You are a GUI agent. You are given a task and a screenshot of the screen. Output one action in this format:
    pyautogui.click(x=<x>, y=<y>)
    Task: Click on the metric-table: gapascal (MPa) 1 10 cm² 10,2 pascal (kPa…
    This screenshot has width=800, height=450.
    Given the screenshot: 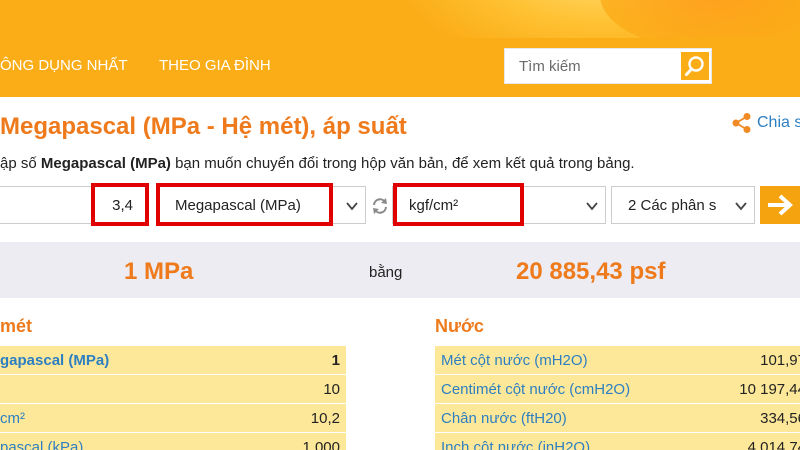 What is the action you would take?
    pyautogui.click(x=173, y=398)
    